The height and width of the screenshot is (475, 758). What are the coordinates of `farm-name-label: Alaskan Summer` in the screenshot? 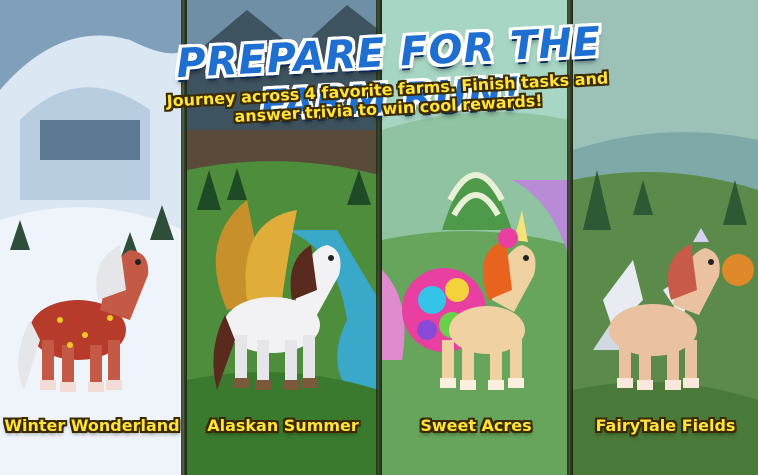 It's located at (283, 425).